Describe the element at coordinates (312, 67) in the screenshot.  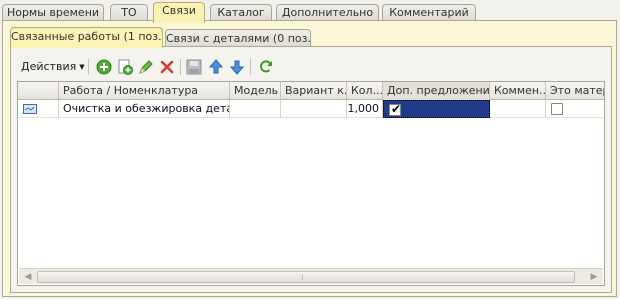
I see `toolbar: Действия ▼` at that location.